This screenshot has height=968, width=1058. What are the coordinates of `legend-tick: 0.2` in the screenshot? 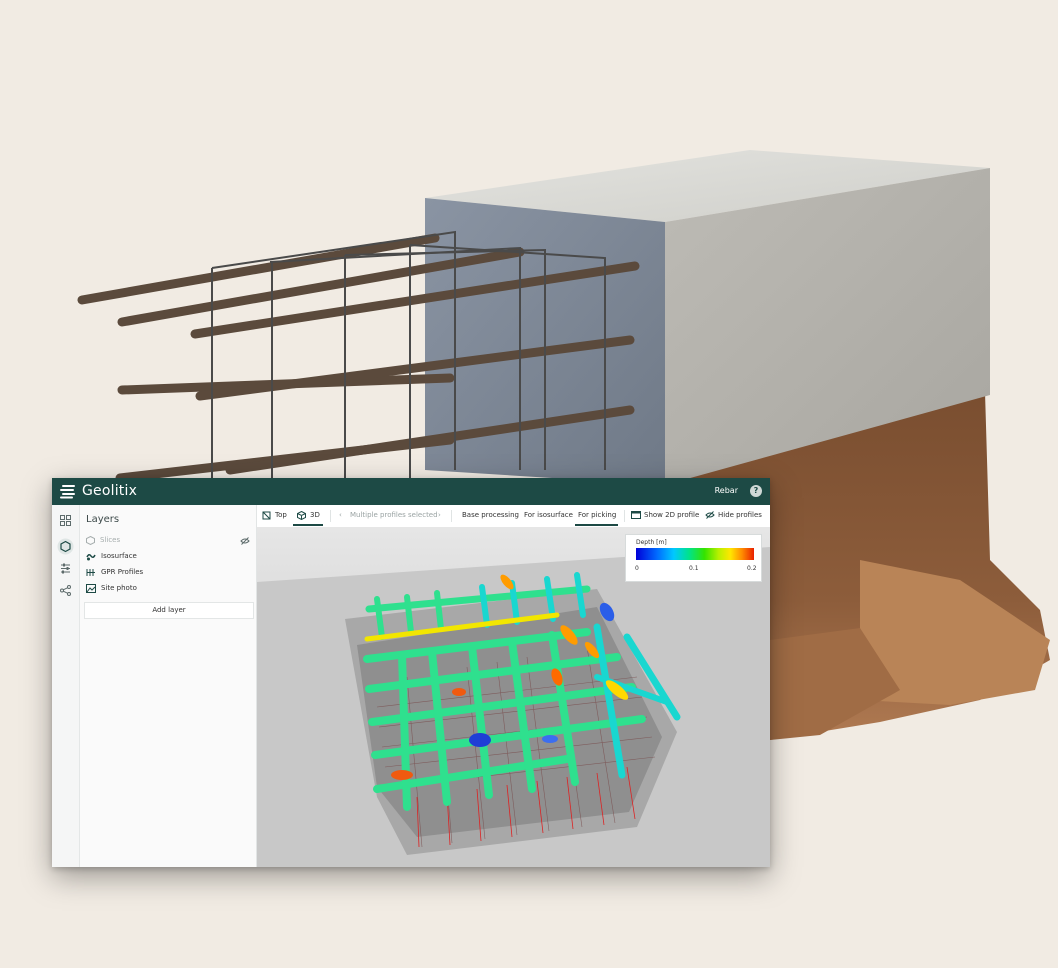 It's located at (752, 568).